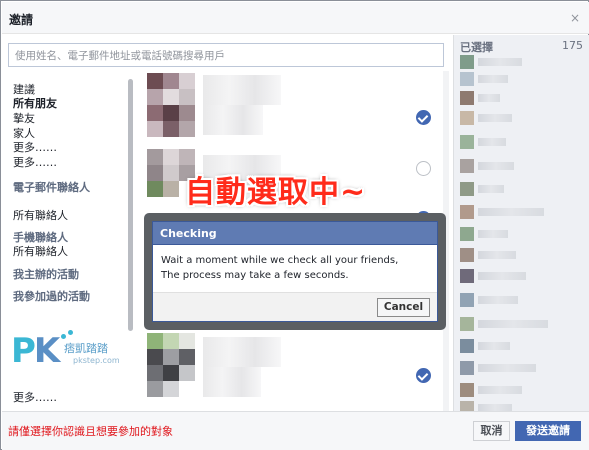  I want to click on category-email-contacts-head: 電子郵件聯絡人, so click(51, 187).